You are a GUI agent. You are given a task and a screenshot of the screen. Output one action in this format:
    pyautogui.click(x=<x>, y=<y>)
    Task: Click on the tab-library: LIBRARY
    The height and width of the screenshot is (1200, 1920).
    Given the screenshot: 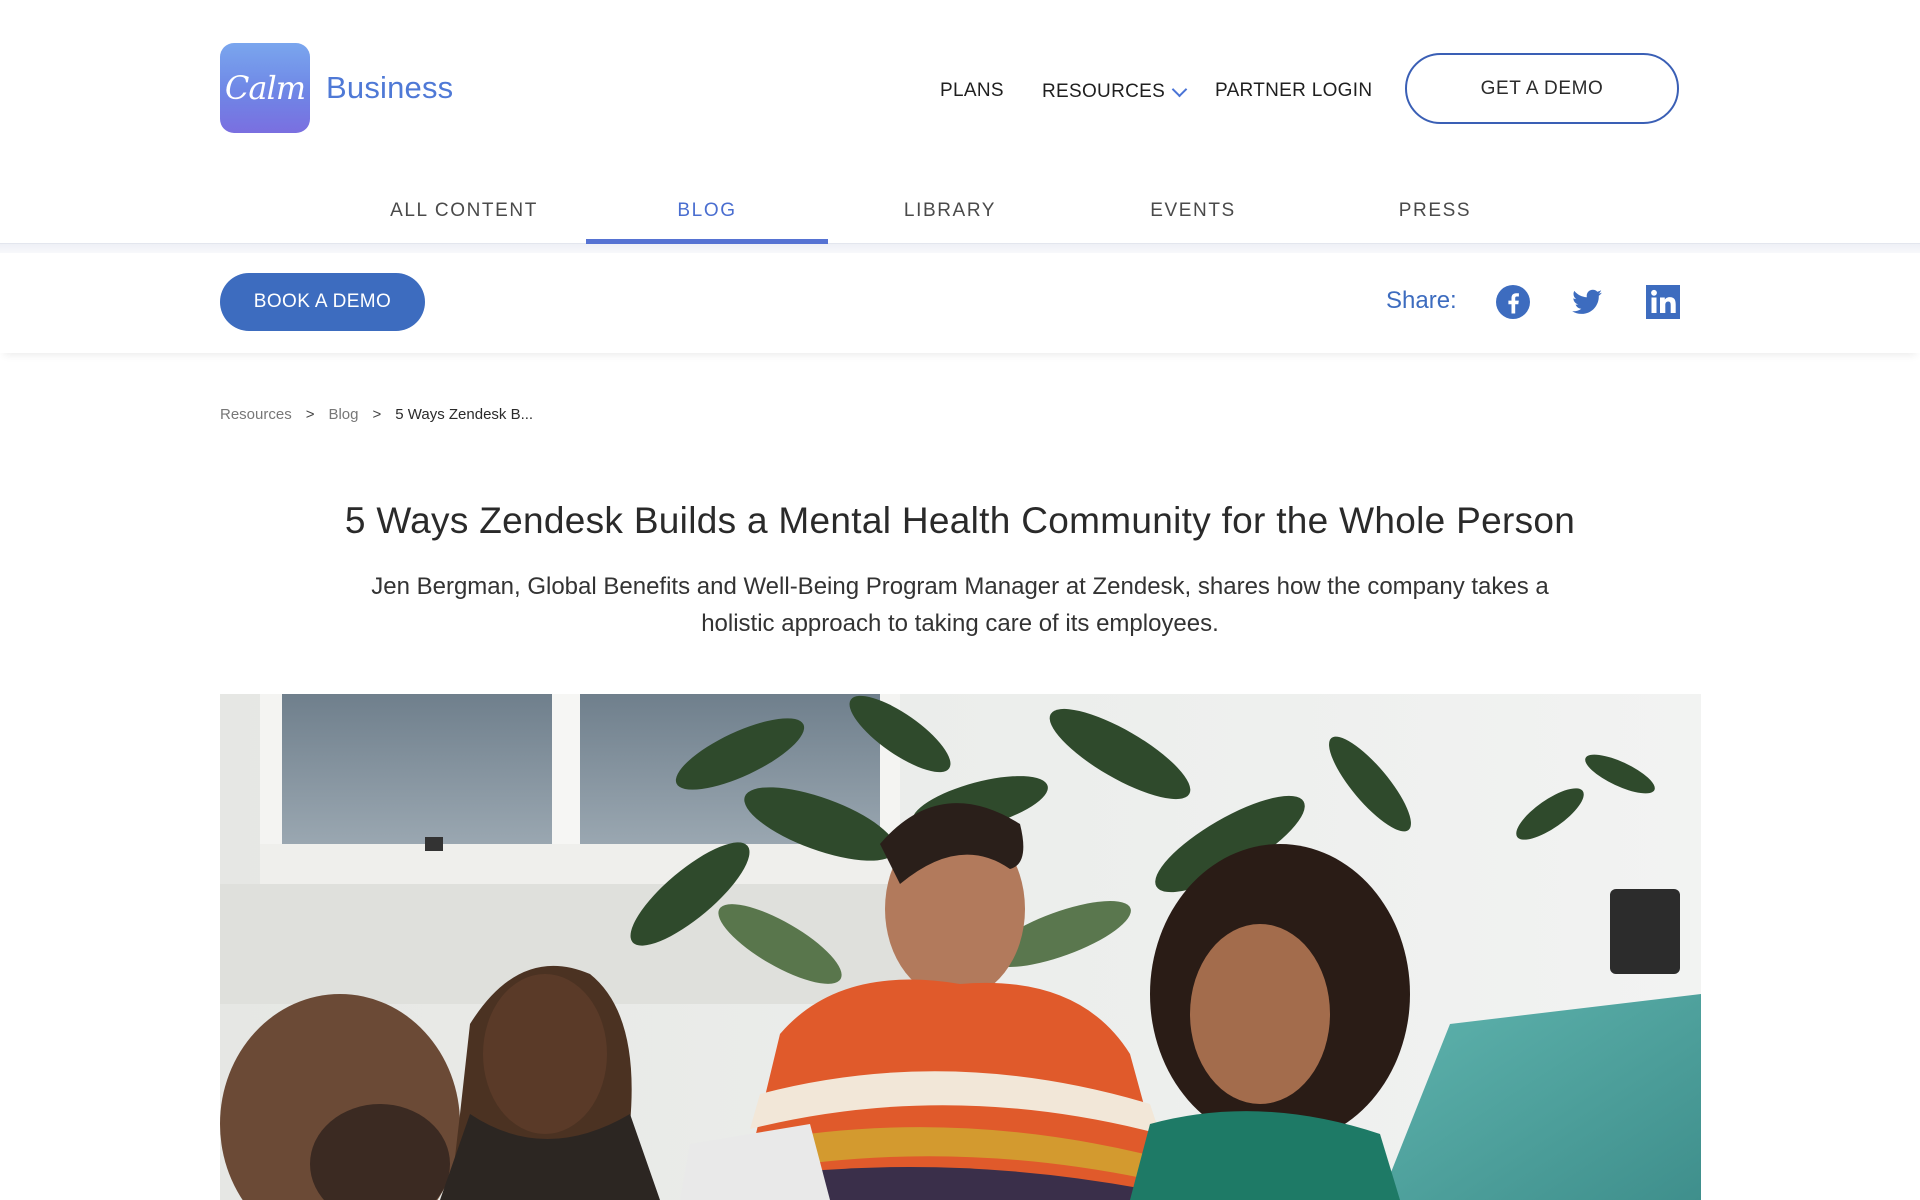 What is the action you would take?
    pyautogui.click(x=950, y=211)
    